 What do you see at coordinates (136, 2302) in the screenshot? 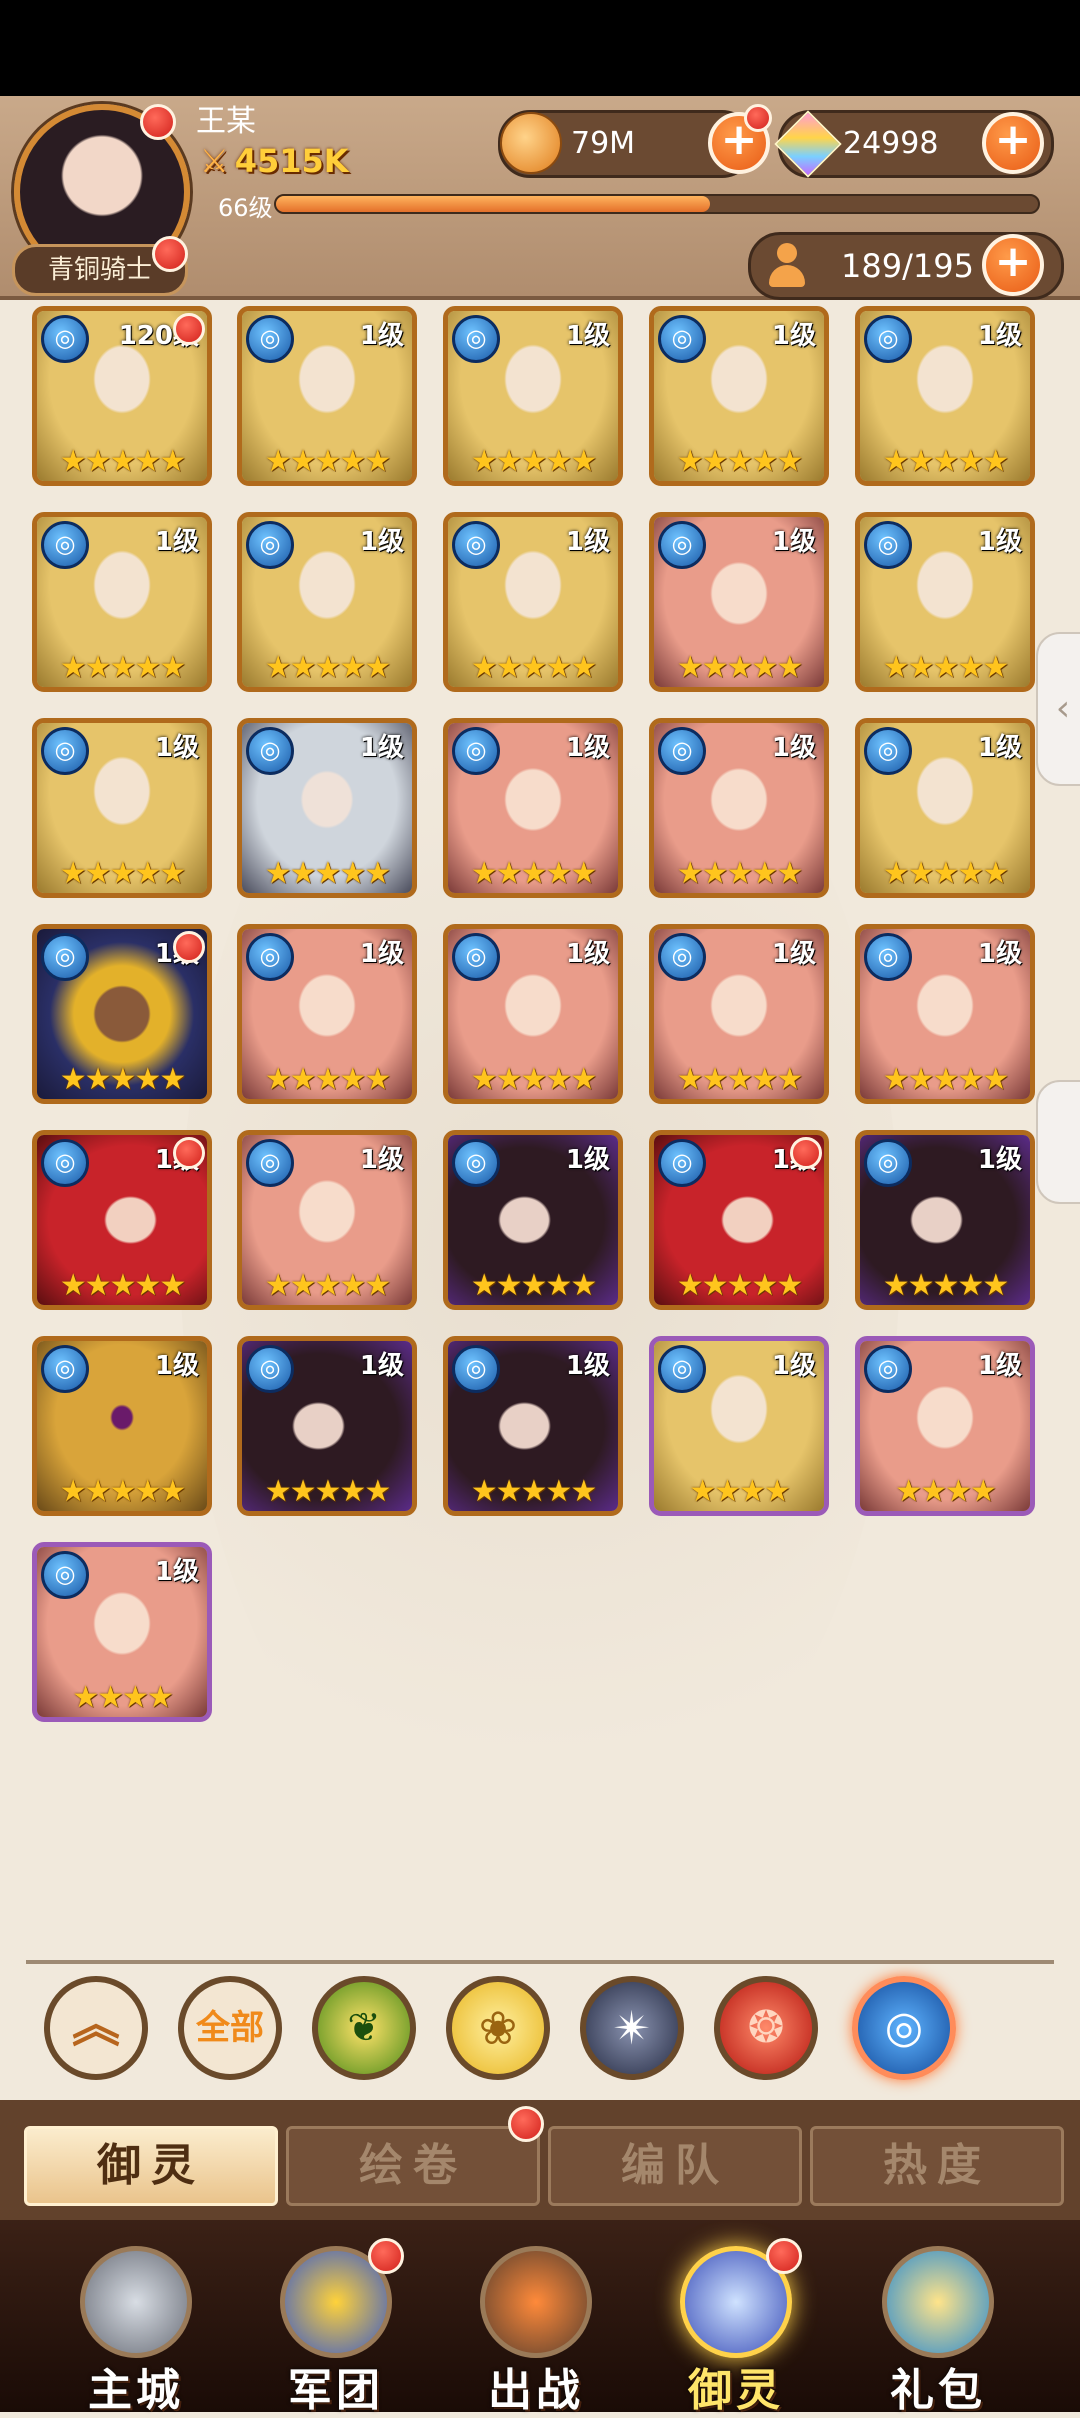
I see `castle-icon` at bounding box center [136, 2302].